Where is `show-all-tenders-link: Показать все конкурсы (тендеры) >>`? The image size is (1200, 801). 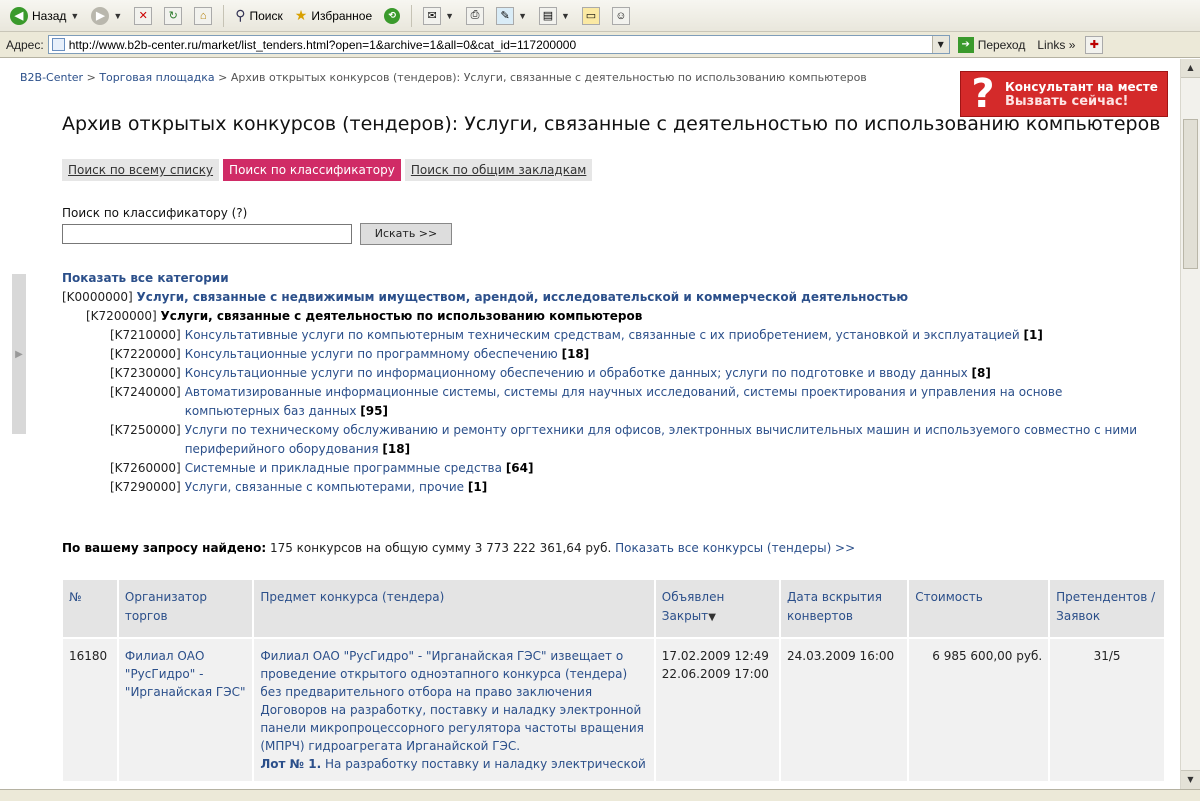
show-all-tenders-link: Показать все конкурсы (тендеры) >> is located at coordinates (735, 548).